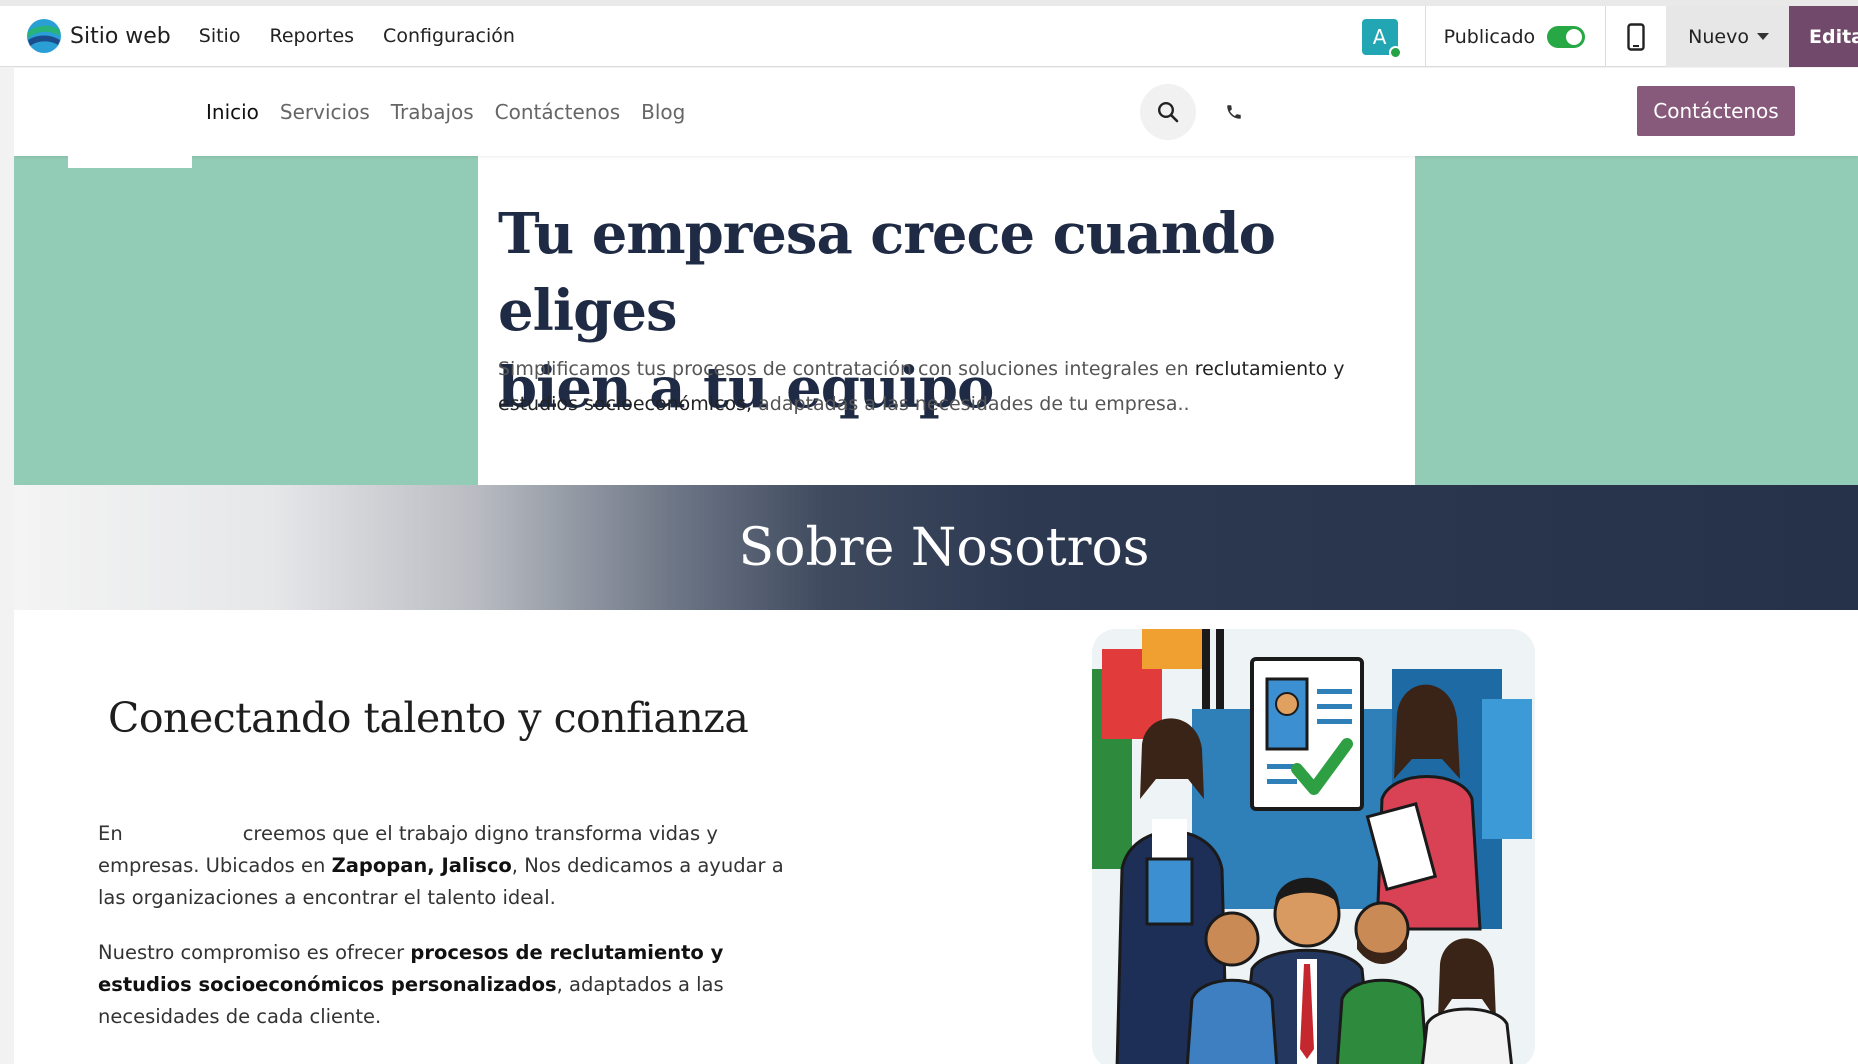 Image resolution: width=1858 pixels, height=1064 pixels. Describe the element at coordinates (232, 112) in the screenshot. I see `nav-link-inicio: Inicio` at that location.